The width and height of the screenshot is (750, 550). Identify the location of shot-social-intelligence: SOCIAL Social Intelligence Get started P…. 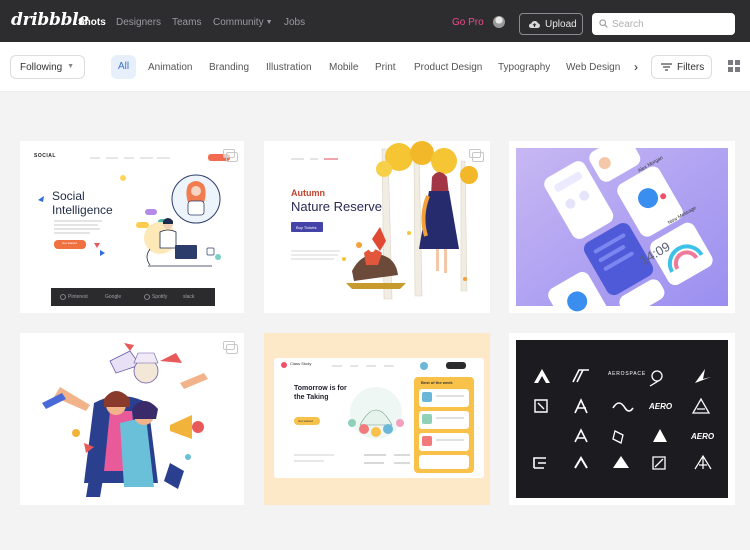
(132, 227).